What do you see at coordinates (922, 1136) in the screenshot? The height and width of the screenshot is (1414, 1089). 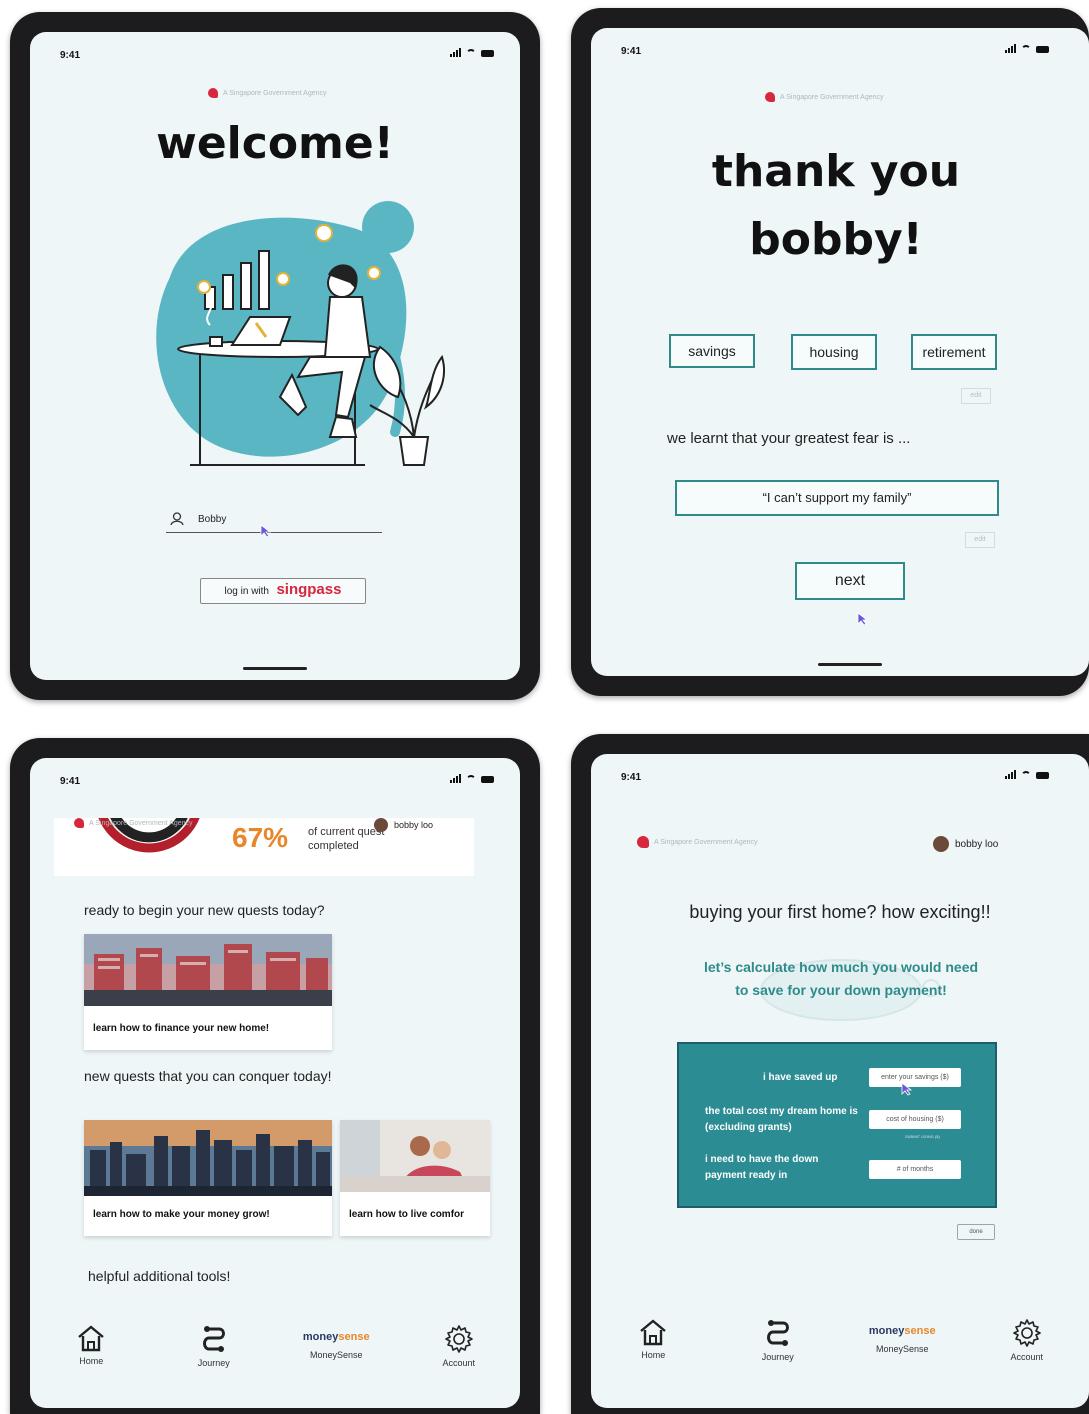 I see `house-cost-hint: SUBMIT USING ($)` at bounding box center [922, 1136].